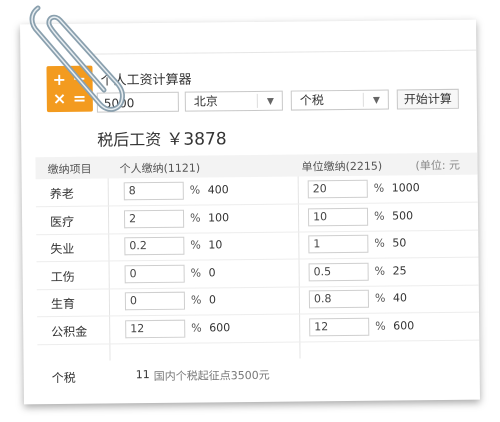 Image resolution: width=500 pixels, height=422 pixels. Describe the element at coordinates (438, 165) in the screenshot. I see `header-unit: (单位: 元` at that location.